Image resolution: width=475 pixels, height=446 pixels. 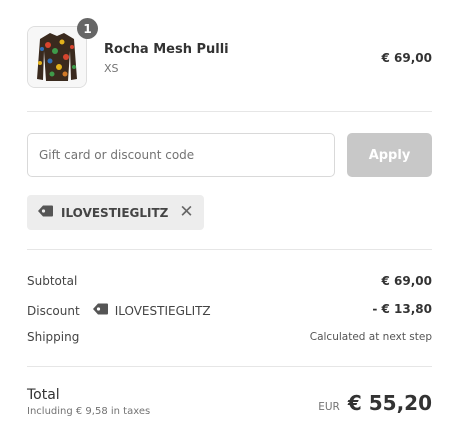 I want to click on product-variant: XS, so click(x=111, y=68).